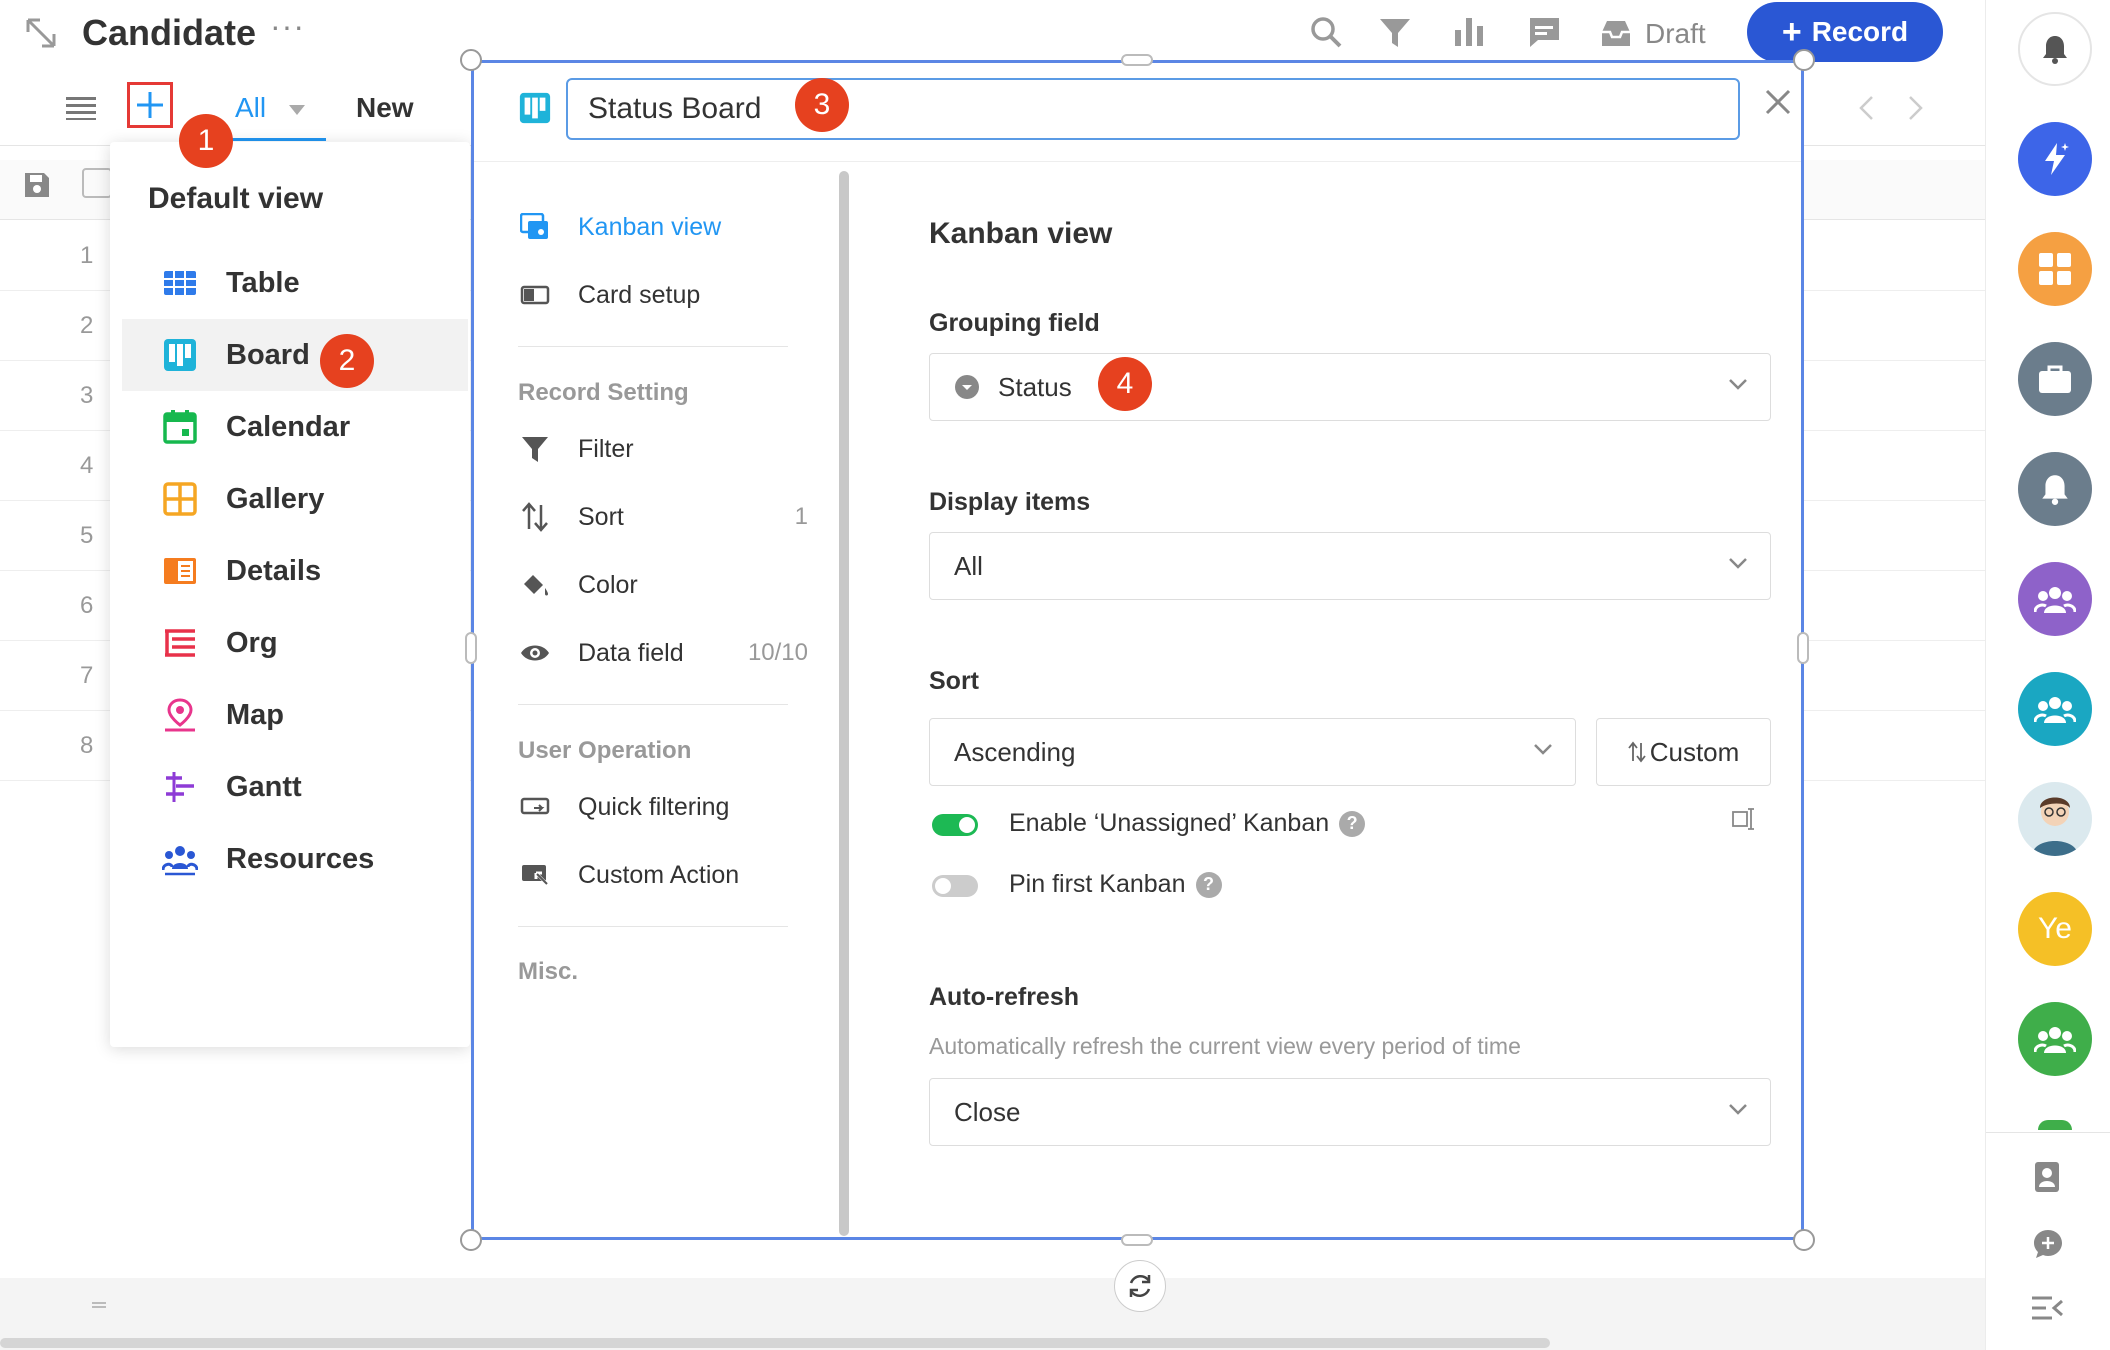  What do you see at coordinates (1326, 32) in the screenshot?
I see `search-icon` at bounding box center [1326, 32].